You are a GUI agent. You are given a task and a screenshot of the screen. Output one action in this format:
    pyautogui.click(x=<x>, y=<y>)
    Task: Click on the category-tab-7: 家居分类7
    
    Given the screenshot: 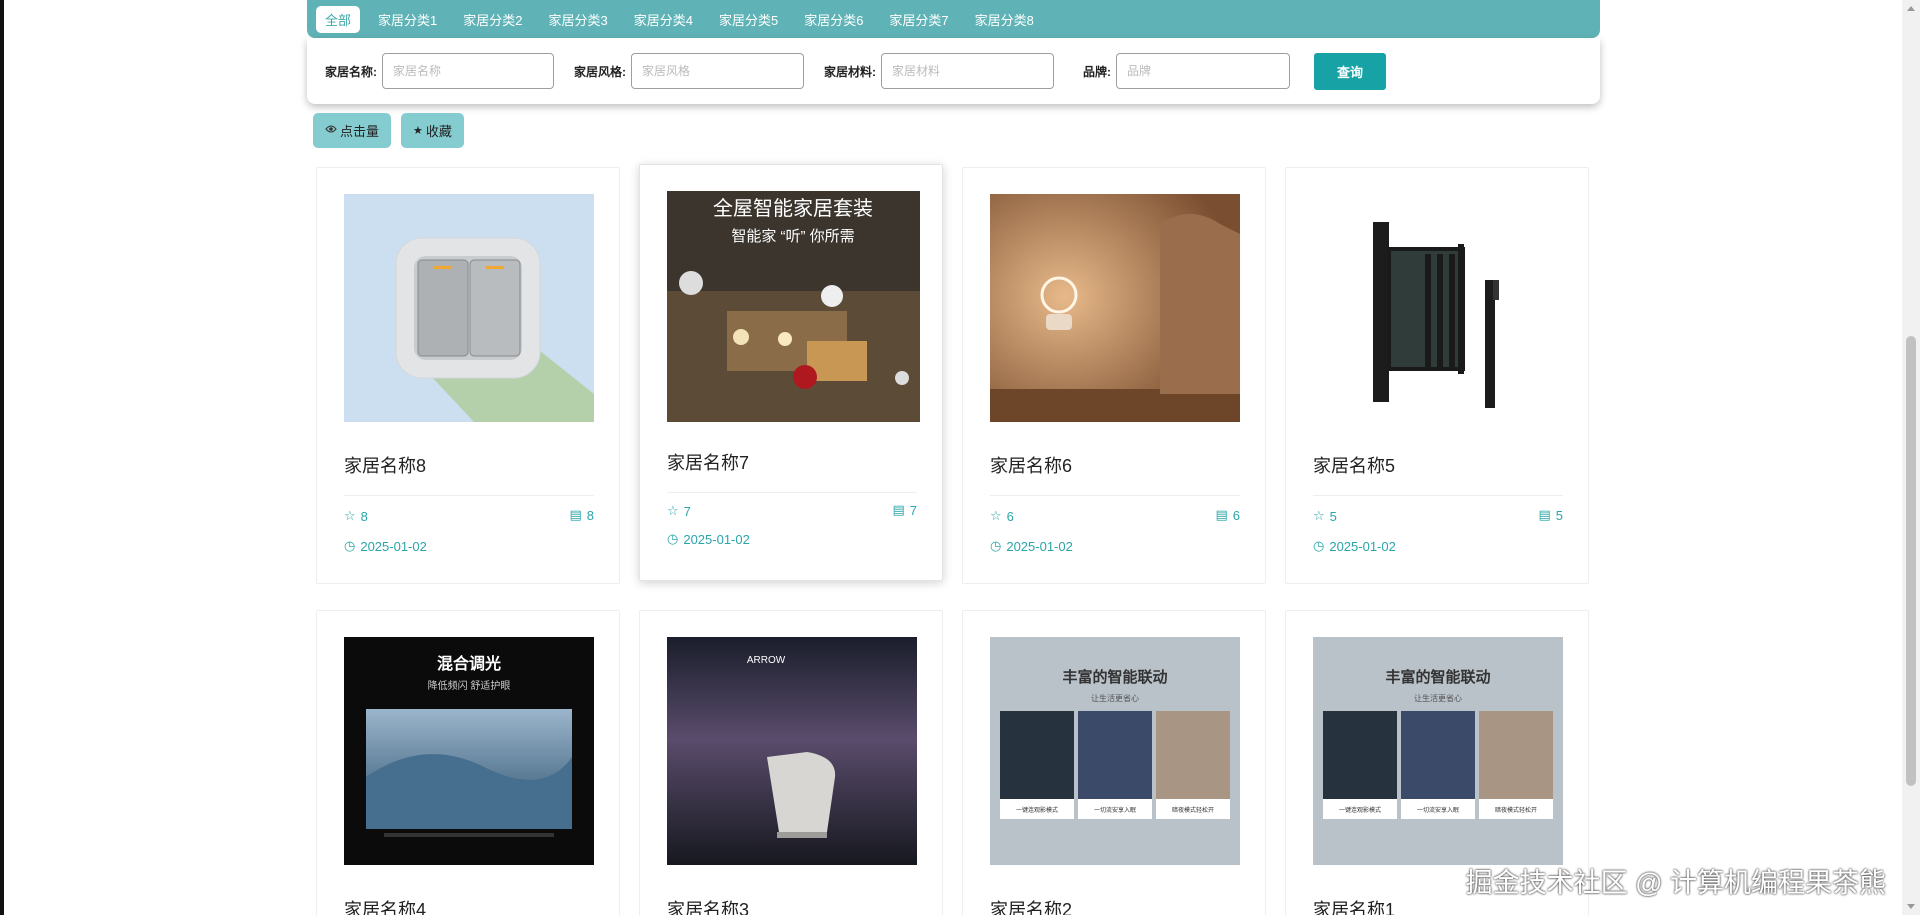 What is the action you would take?
    pyautogui.click(x=918, y=19)
    